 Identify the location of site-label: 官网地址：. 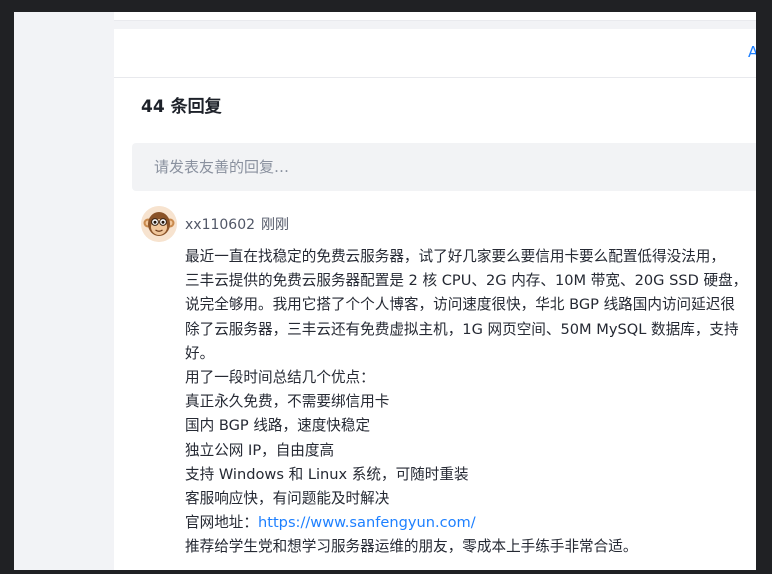
(221, 523).